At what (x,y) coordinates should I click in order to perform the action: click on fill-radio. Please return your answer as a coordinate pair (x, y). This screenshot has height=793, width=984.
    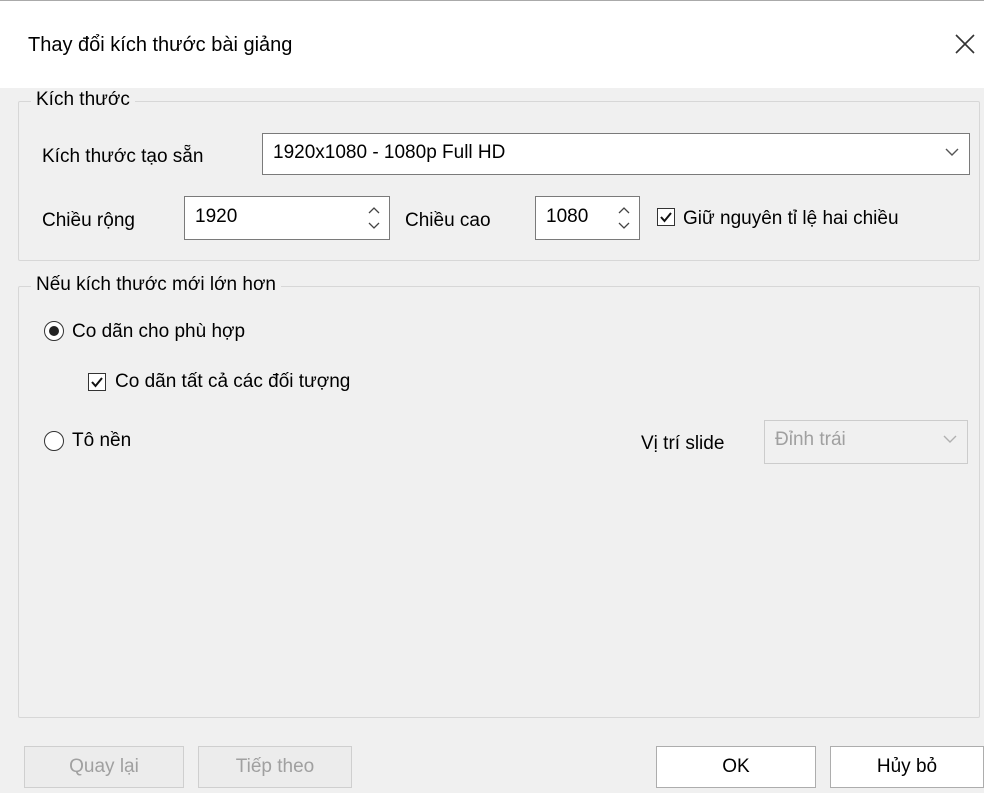
    Looking at the image, I should click on (54, 441).